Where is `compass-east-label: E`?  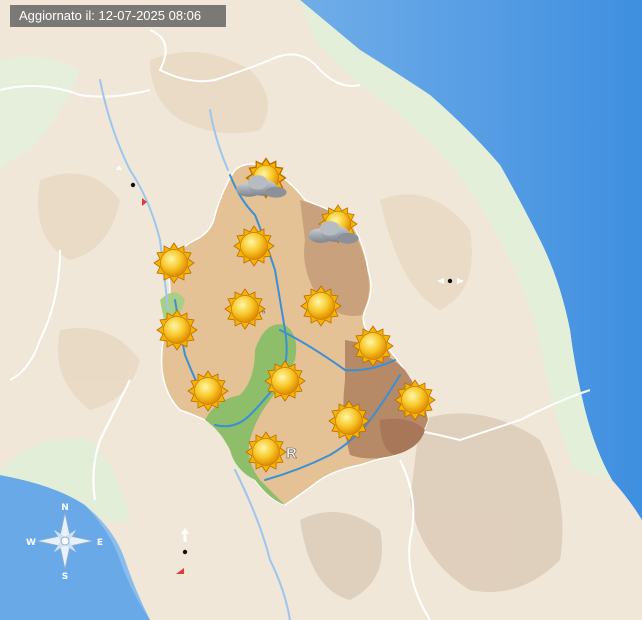 compass-east-label: E is located at coordinates (100, 543).